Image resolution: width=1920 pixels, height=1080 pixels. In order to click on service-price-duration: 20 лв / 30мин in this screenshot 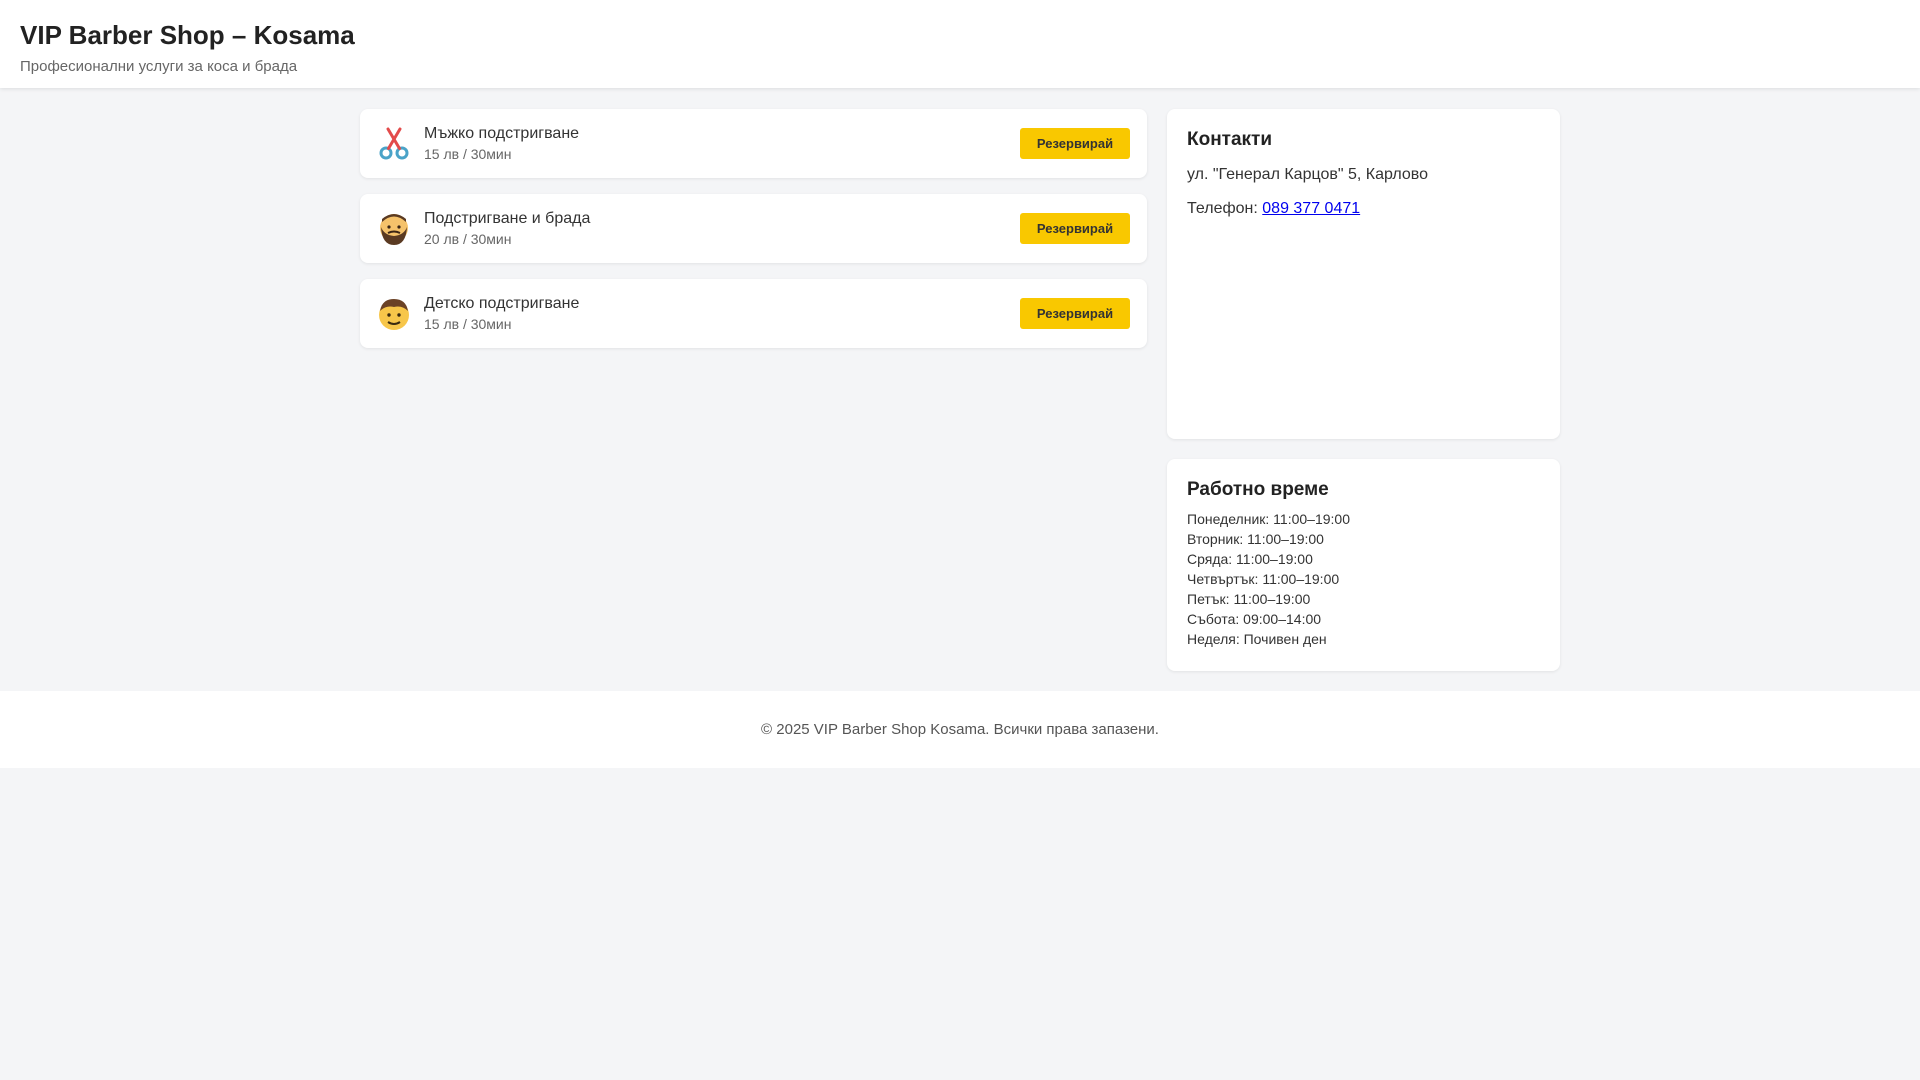, I will do `click(468, 239)`.